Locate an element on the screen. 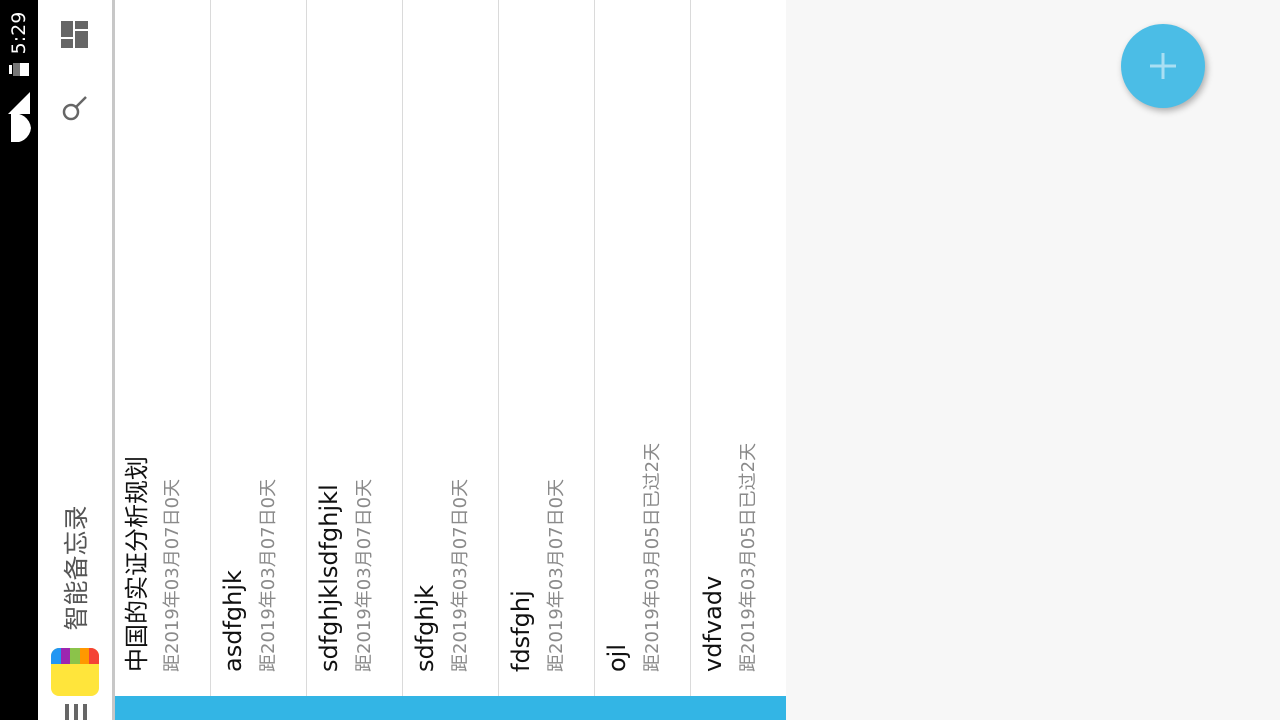 The image size is (1280, 720). memo-title: ojl is located at coordinates (617, 657).